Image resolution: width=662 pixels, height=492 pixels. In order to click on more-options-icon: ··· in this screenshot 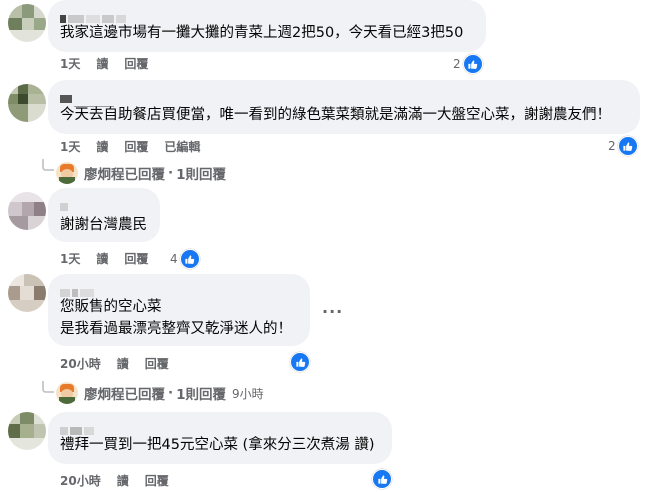, I will do `click(332, 311)`.